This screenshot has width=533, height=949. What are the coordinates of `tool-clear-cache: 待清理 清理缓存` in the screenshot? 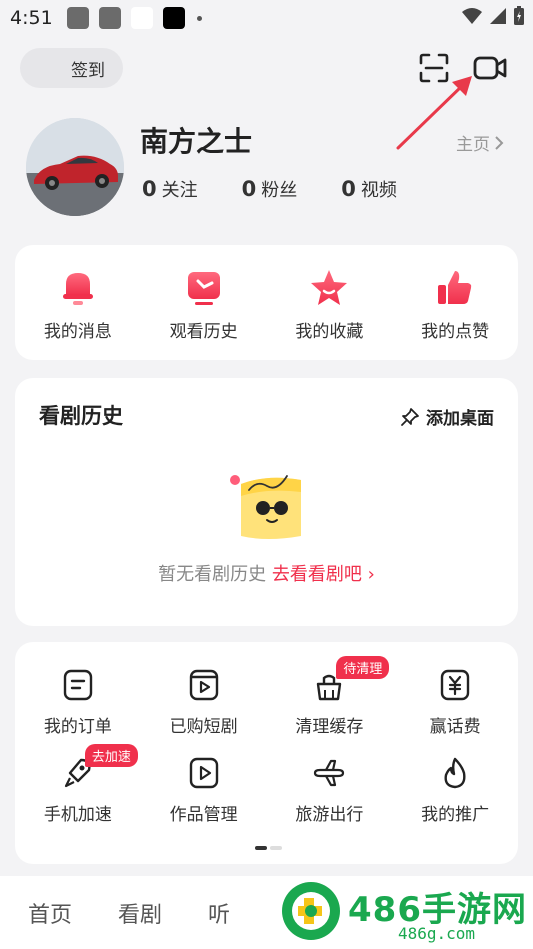 It's located at (332, 696).